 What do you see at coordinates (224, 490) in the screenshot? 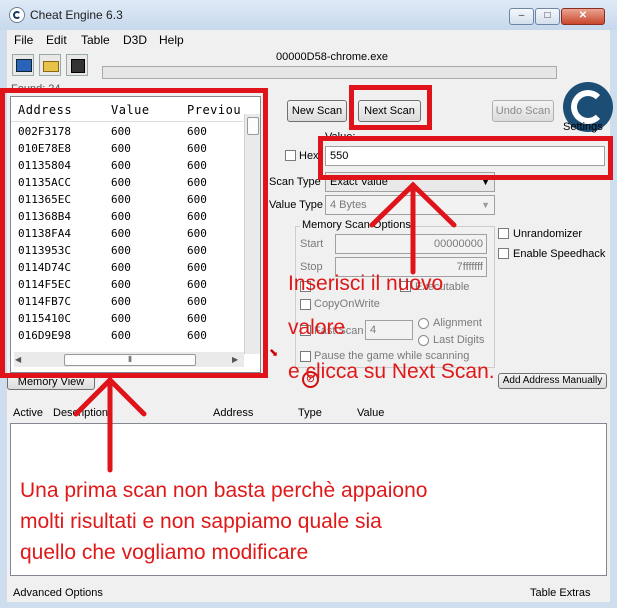
I see `annotation-bottom-line-1: Una prima scan non basta perchè appaiono` at bounding box center [224, 490].